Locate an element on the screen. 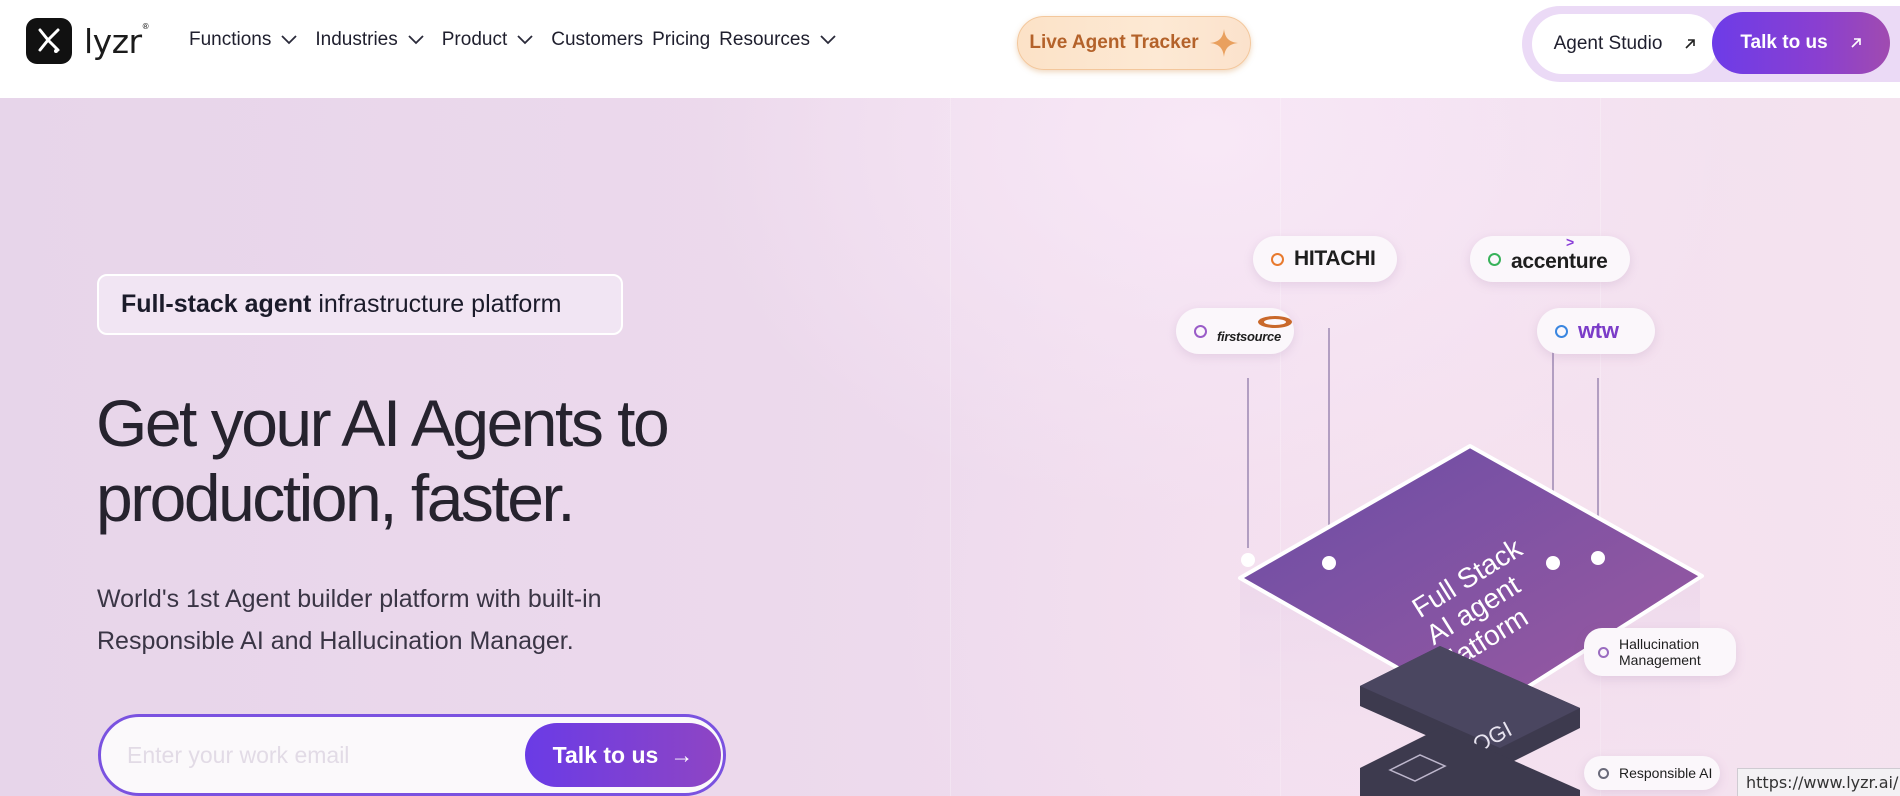  firstsource-swoosh-icon is located at coordinates (1275, 322).